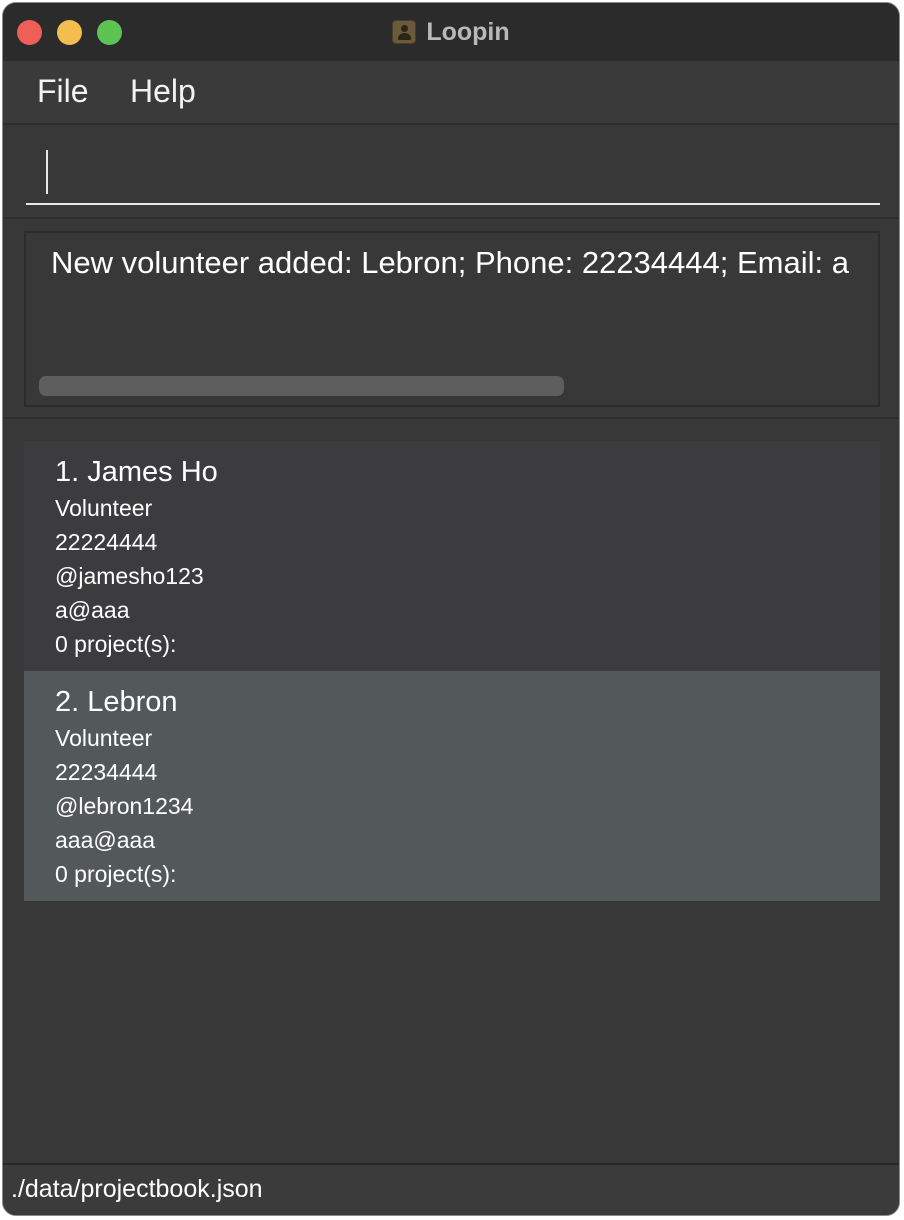 Image resolution: width=904 pixels, height=1220 pixels. Describe the element at coordinates (451, 1189) in the screenshot. I see `status-bar: ./data/projectbook.json` at that location.